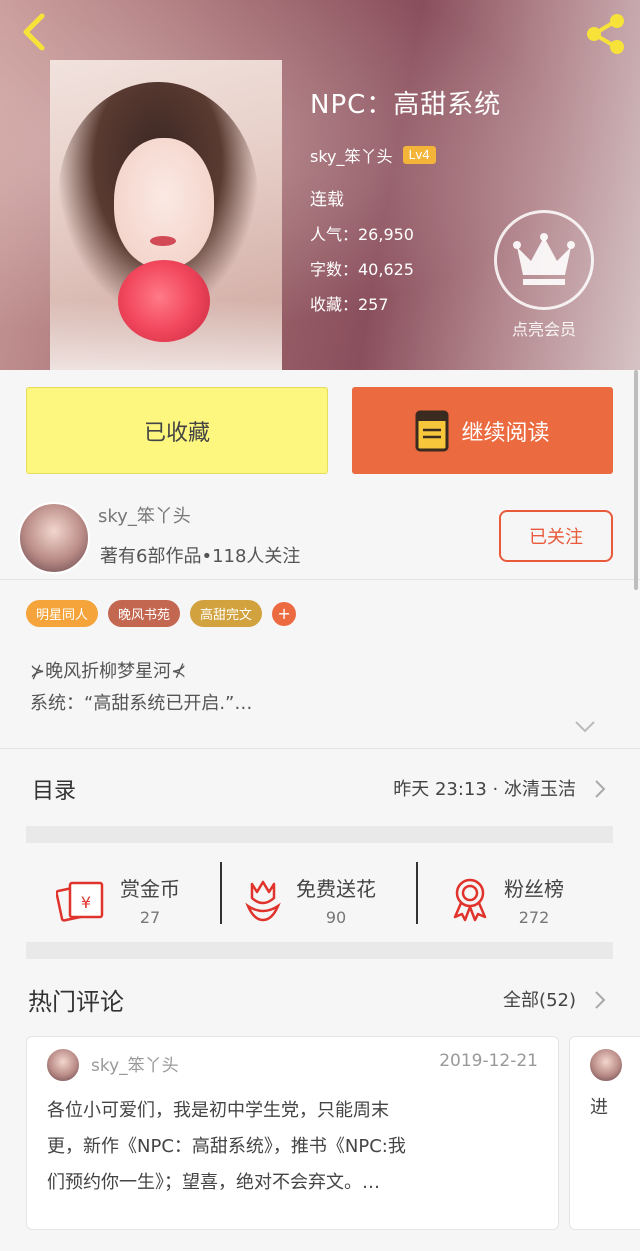 This screenshot has height=1251, width=640. Describe the element at coordinates (543, 329) in the screenshot. I see `vip-label: 点亮会员` at that location.